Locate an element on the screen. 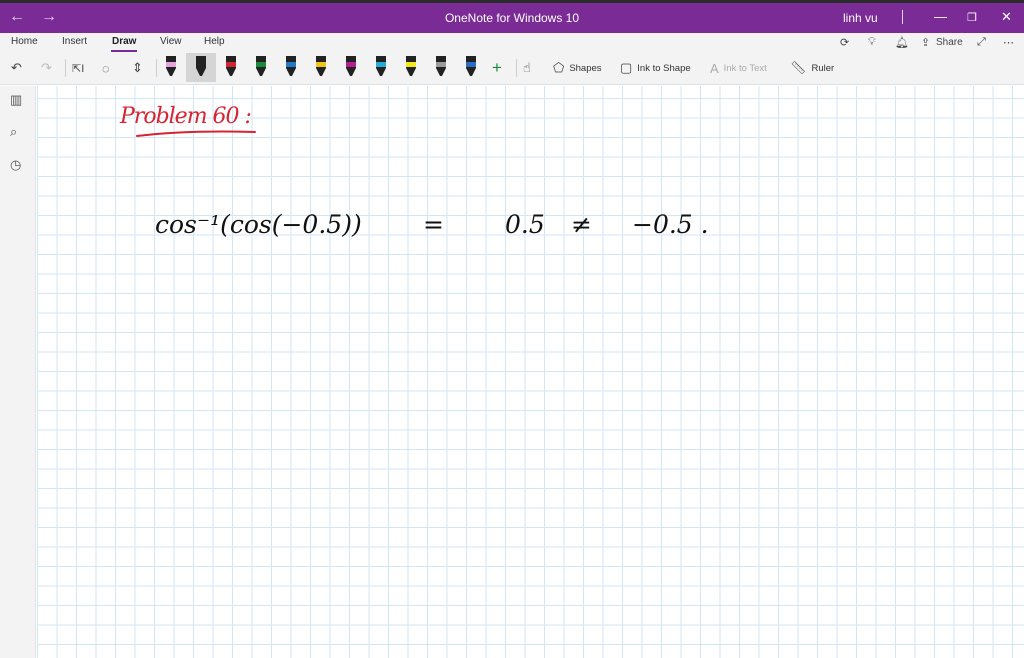 The image size is (1024, 658). search-icon: ⌕ is located at coordinates (13, 132).